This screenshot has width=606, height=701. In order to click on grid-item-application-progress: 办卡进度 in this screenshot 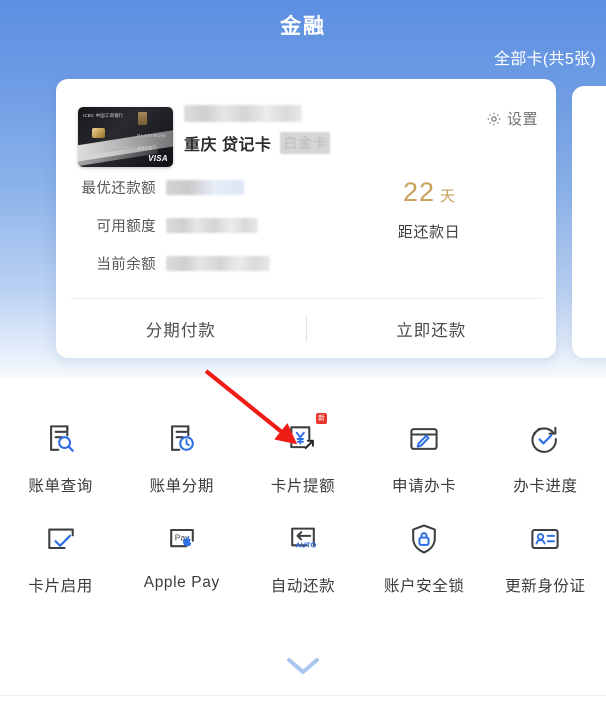, I will do `click(545, 457)`.